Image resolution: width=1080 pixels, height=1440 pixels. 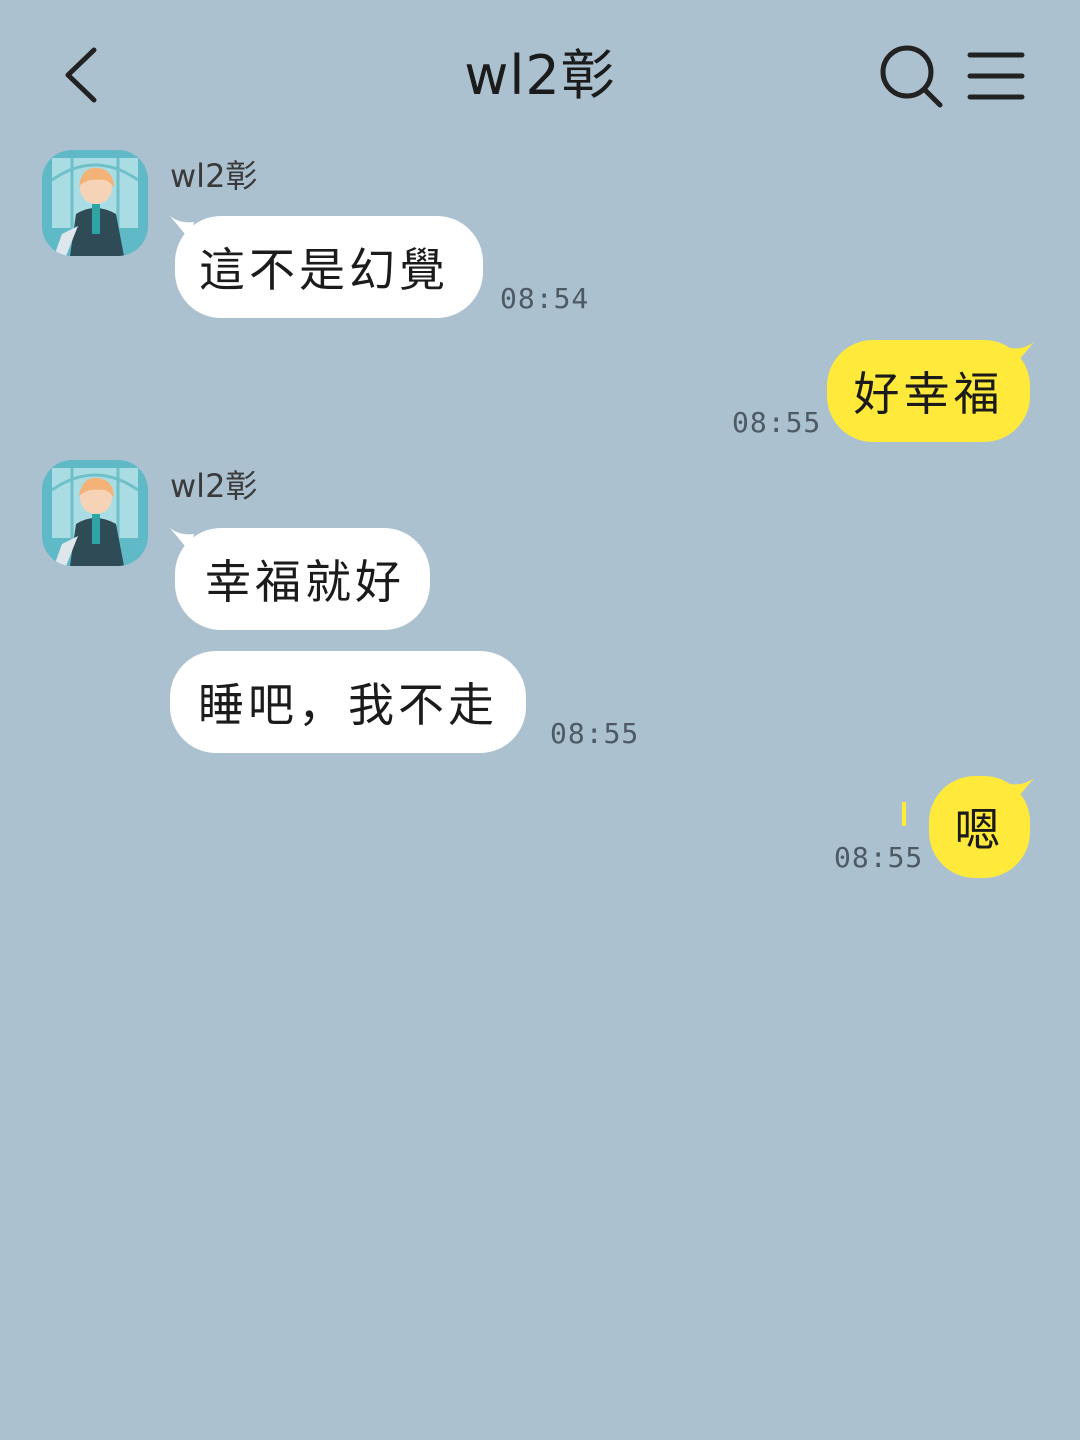 I want to click on chat-title: wl2彰, so click(x=540, y=75).